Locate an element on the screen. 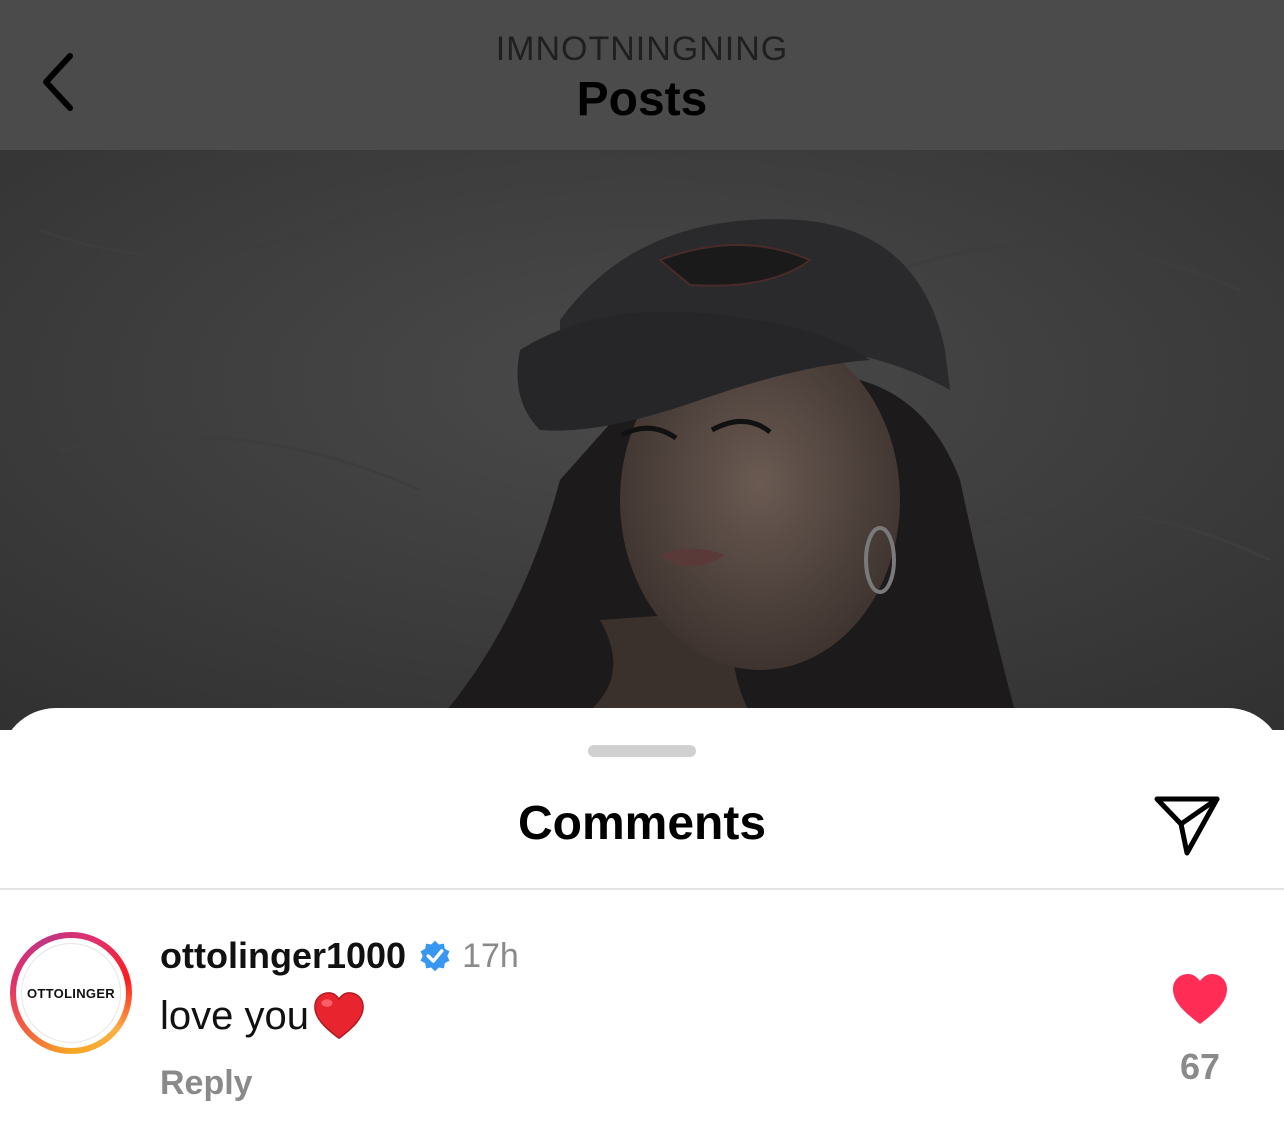 This screenshot has width=1284, height=1128. divider is located at coordinates (642, 889).